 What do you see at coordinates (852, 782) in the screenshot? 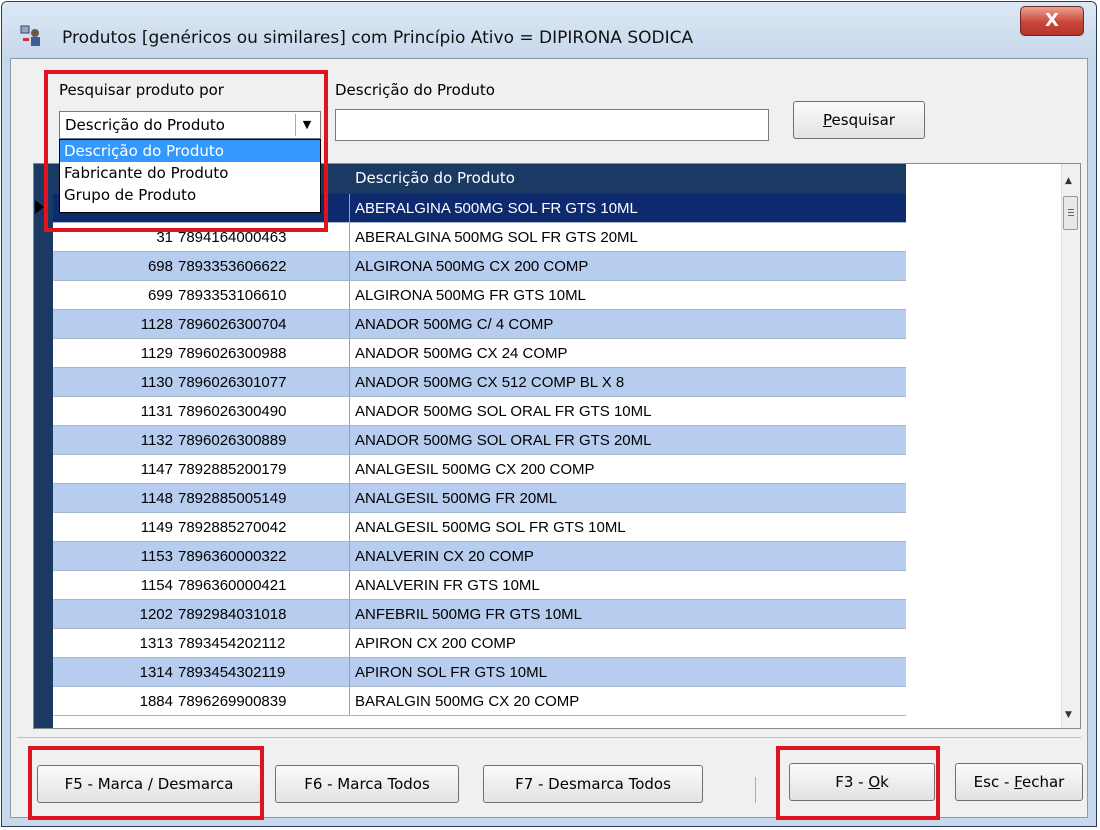
I see `ok-button-prefix: F3 -` at bounding box center [852, 782].